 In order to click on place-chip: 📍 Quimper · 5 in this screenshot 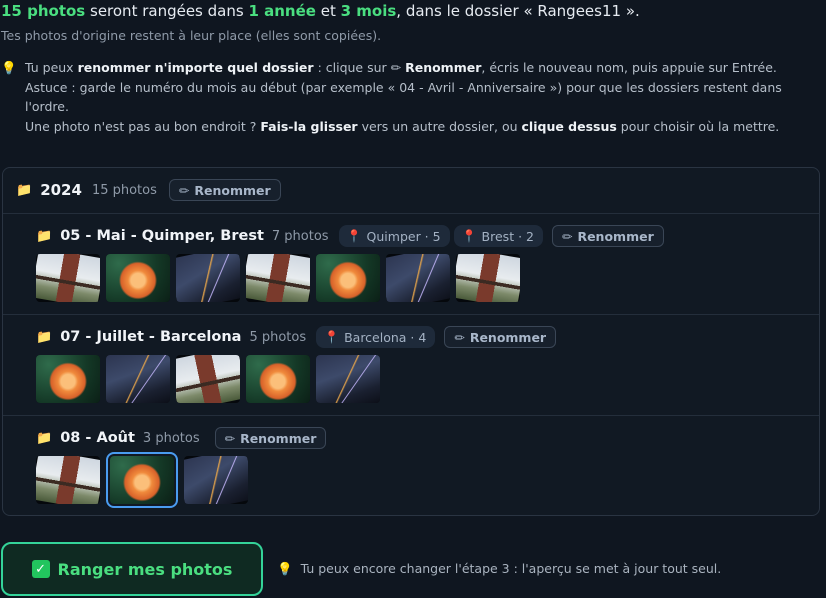, I will do `click(394, 236)`.